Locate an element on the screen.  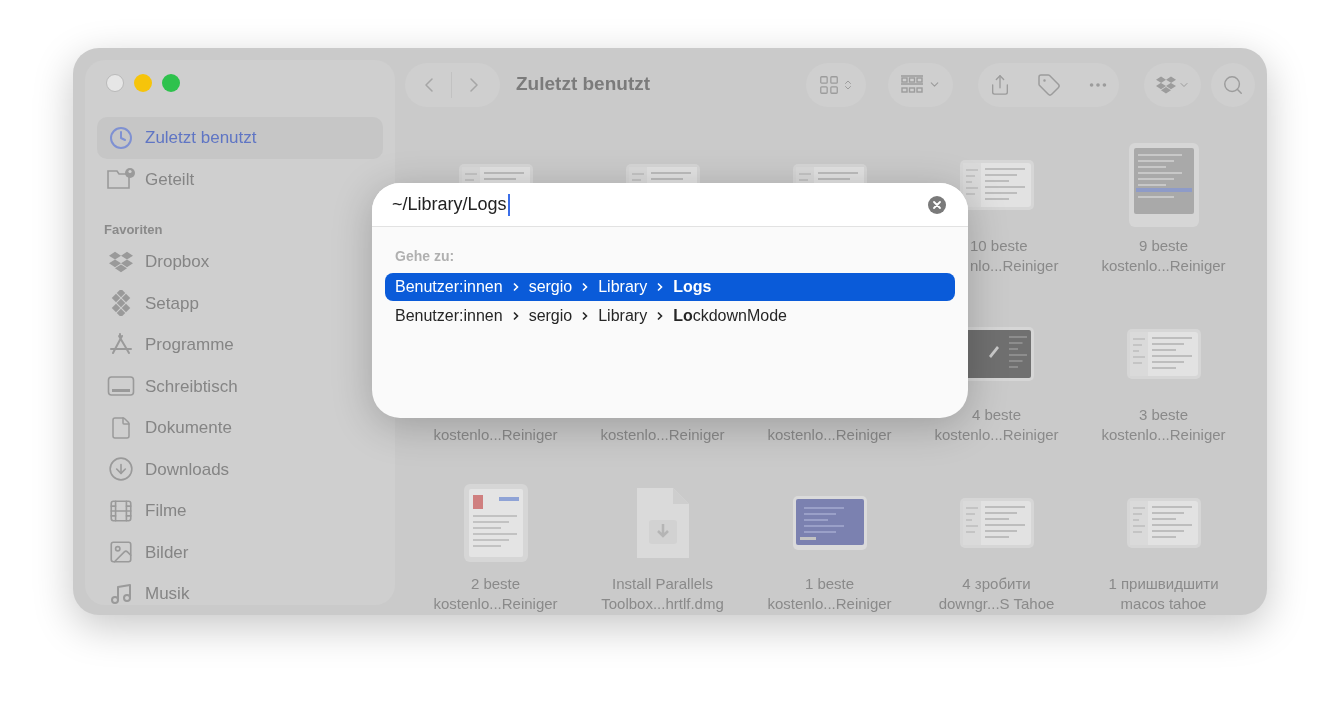
group-button is located at coordinates (920, 84).